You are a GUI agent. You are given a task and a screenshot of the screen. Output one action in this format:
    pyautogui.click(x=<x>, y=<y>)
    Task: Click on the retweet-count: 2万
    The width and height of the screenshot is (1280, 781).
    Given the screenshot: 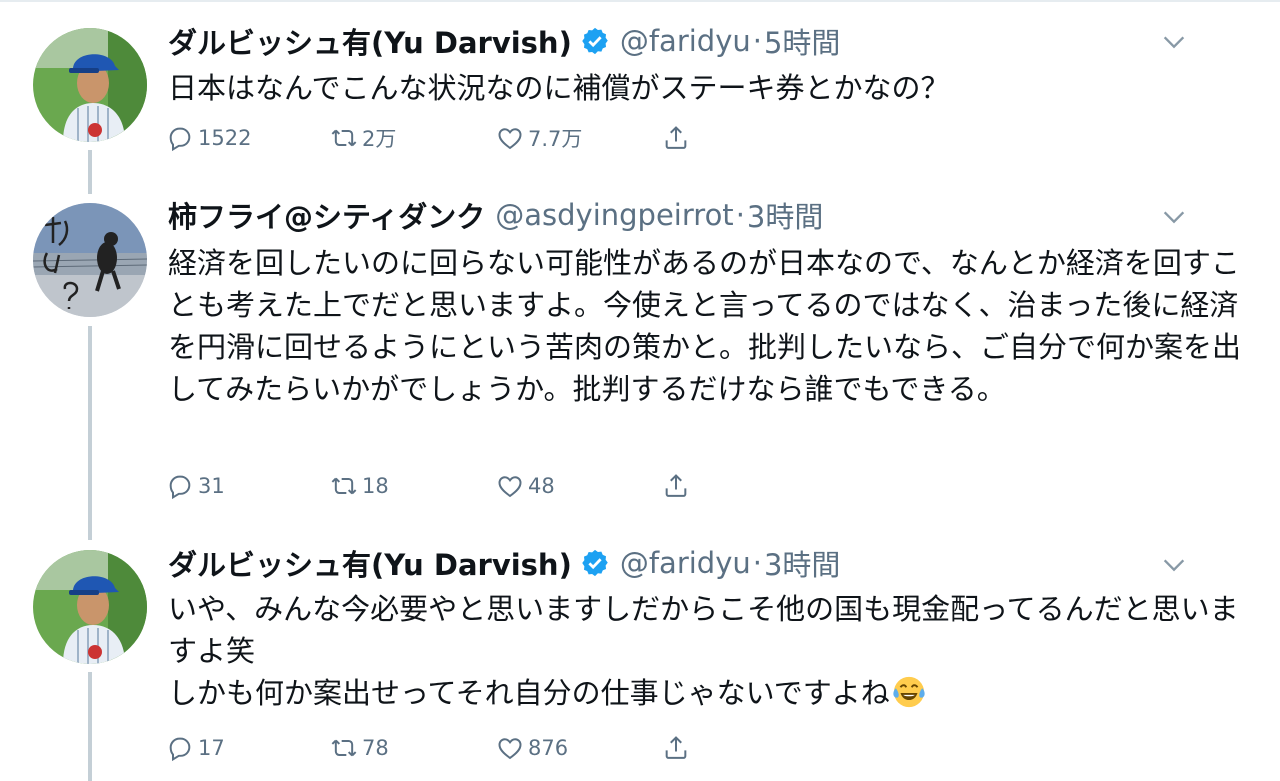 What is the action you would take?
    pyautogui.click(x=379, y=139)
    